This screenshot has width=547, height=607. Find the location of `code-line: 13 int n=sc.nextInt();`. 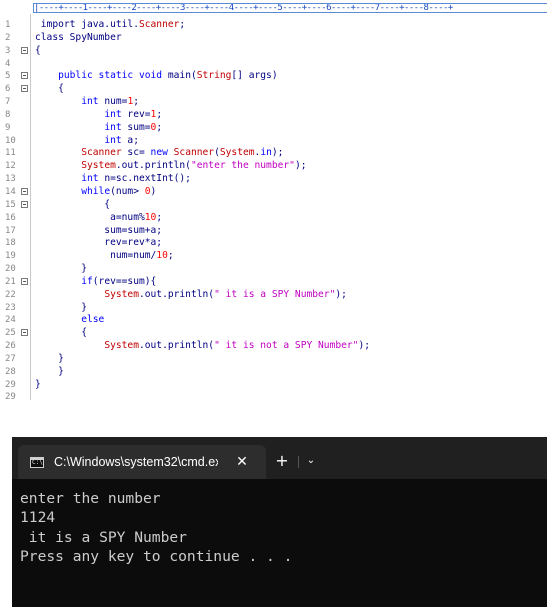

code-line: 13 int n=sc.nextInt(); is located at coordinates (273, 179).